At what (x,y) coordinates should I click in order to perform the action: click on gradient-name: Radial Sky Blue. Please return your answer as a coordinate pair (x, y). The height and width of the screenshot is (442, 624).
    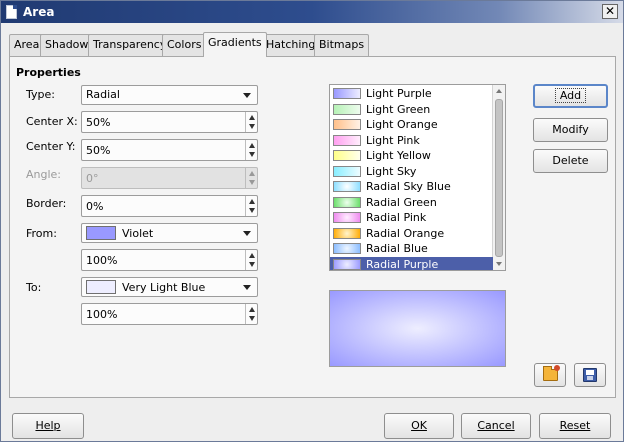
    Looking at the image, I should click on (408, 186).